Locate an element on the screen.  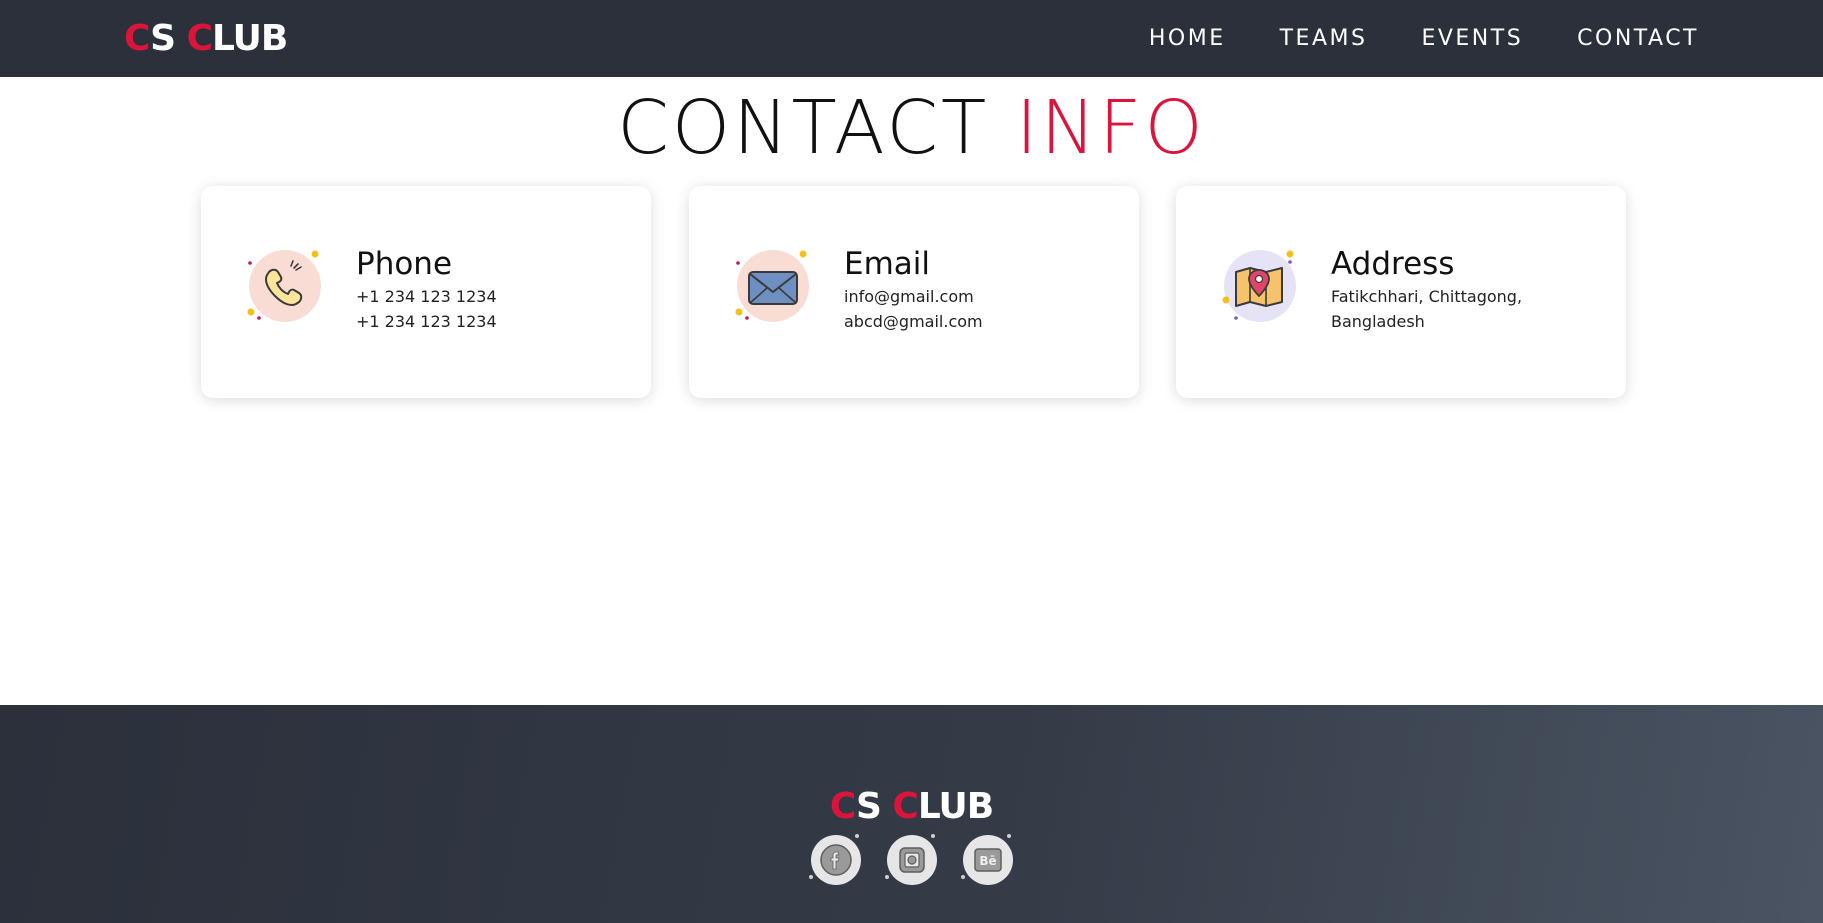
contact-card-email: Email info@gmail.com abcd@gmail.com is located at coordinates (914, 292).